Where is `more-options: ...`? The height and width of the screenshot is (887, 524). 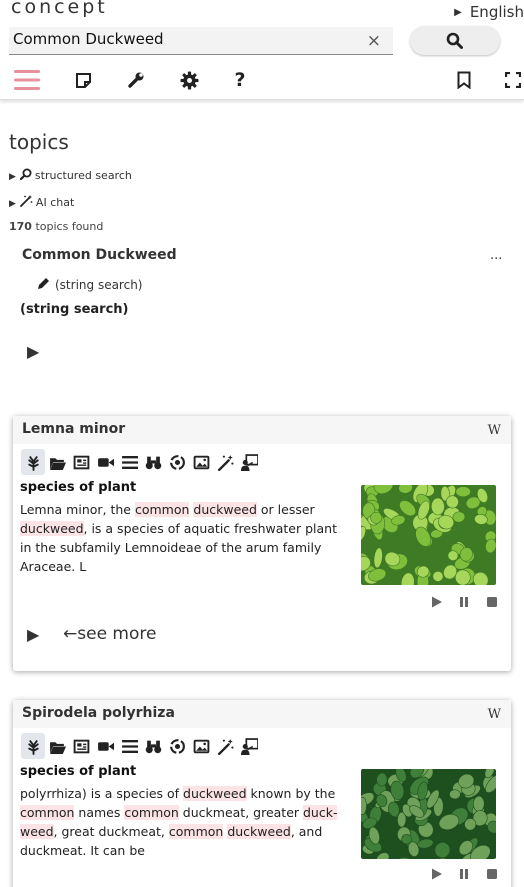 more-options: ... is located at coordinates (496, 255).